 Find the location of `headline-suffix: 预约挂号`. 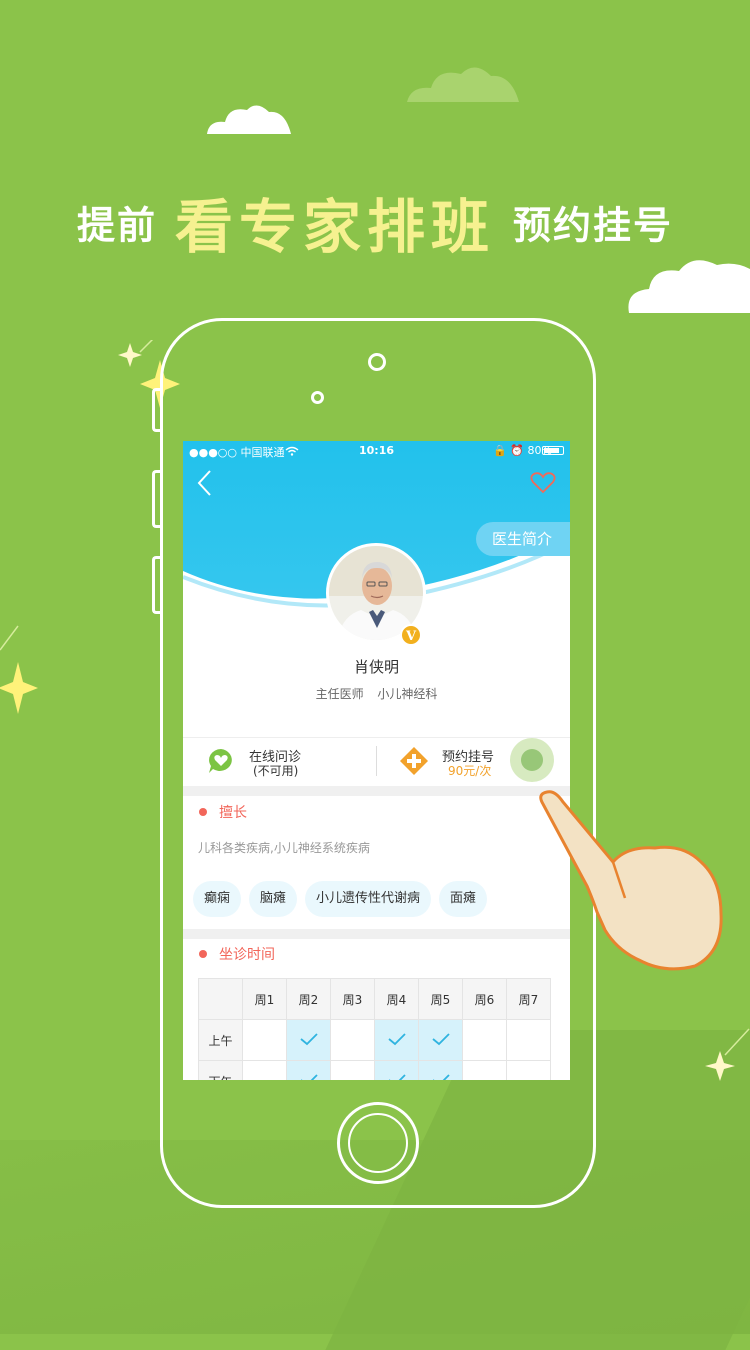

headline-suffix: 预约挂号 is located at coordinates (593, 225).